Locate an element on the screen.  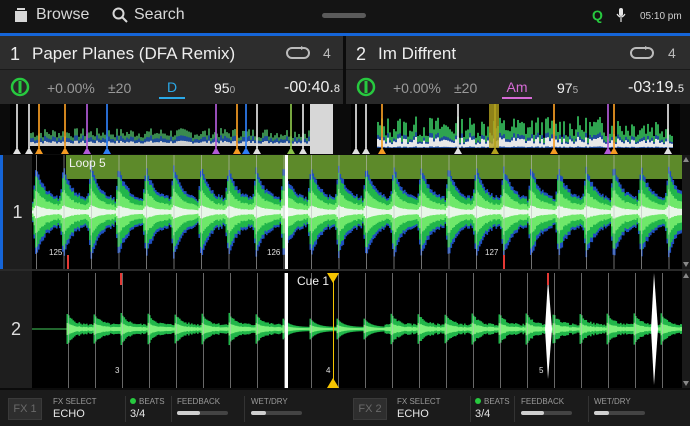
search-button: Search is located at coordinates (148, 15).